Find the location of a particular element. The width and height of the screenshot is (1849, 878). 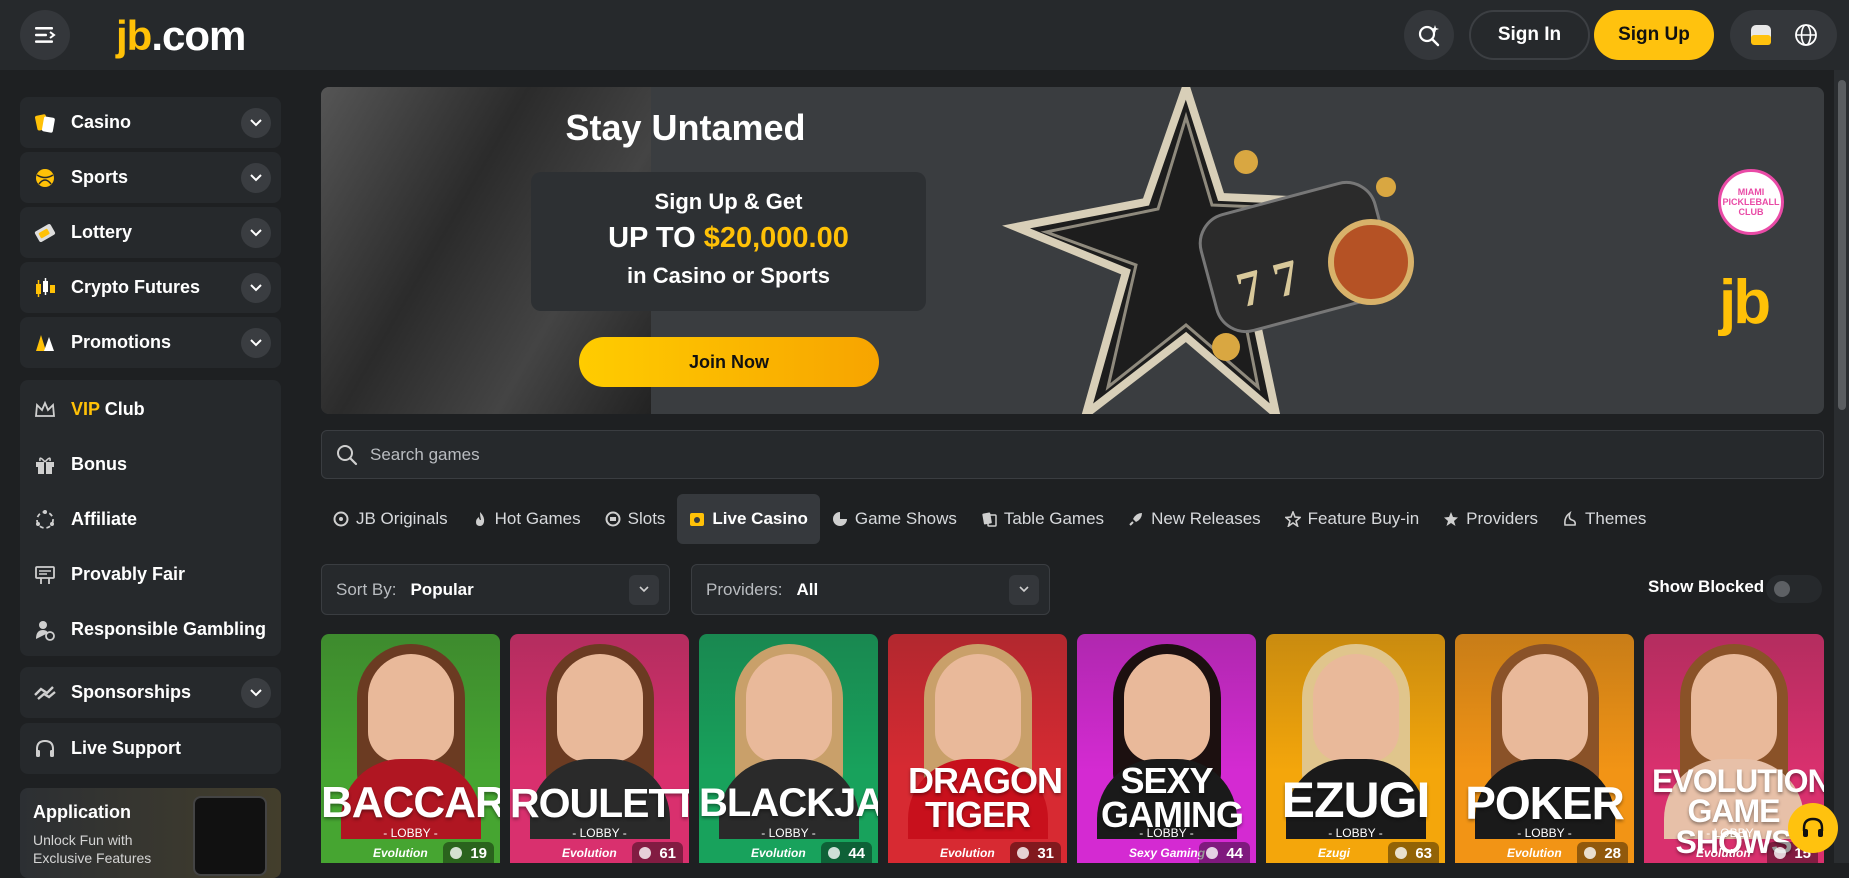

search-input is located at coordinates (1020, 454).